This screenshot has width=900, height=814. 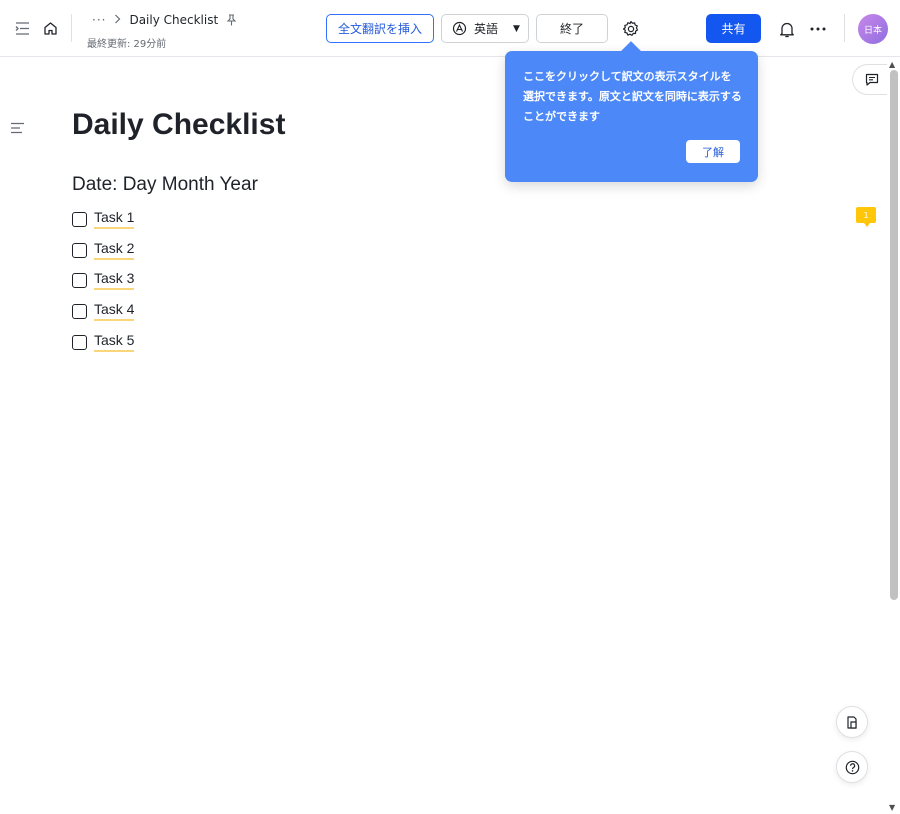 What do you see at coordinates (127, 44) in the screenshot?
I see `last-updated-text: 最終更新: 29分前` at bounding box center [127, 44].